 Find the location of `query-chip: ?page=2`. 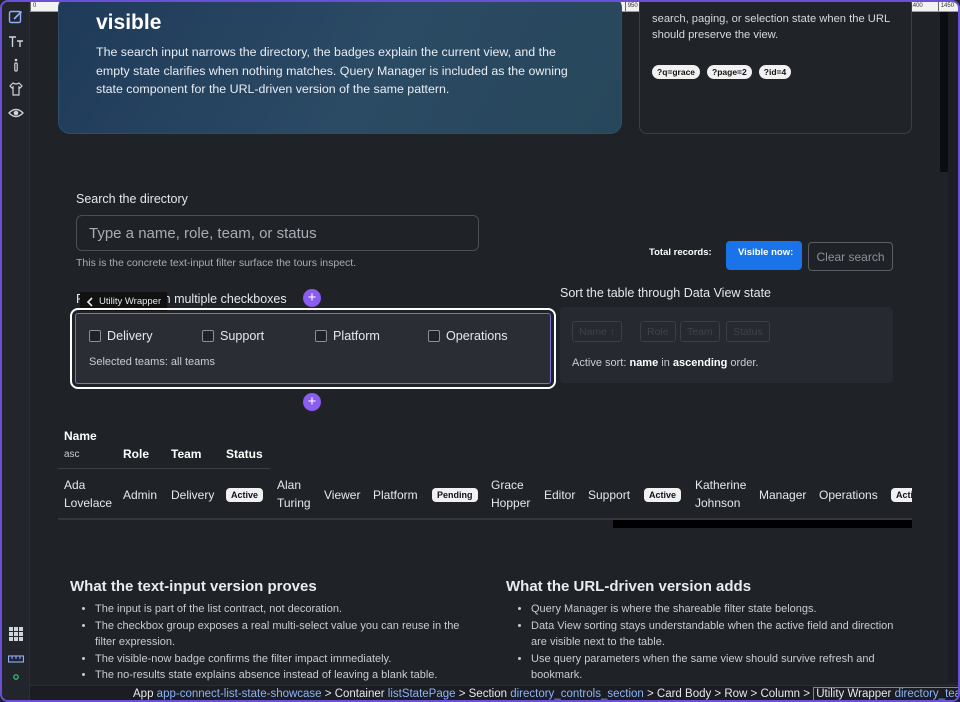

query-chip: ?page=2 is located at coordinates (729, 72).